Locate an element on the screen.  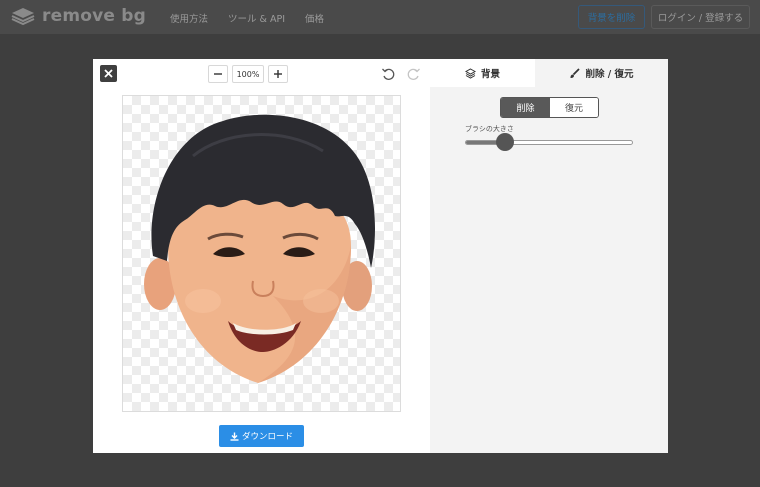
tab-background: 背景 is located at coordinates (482, 73).